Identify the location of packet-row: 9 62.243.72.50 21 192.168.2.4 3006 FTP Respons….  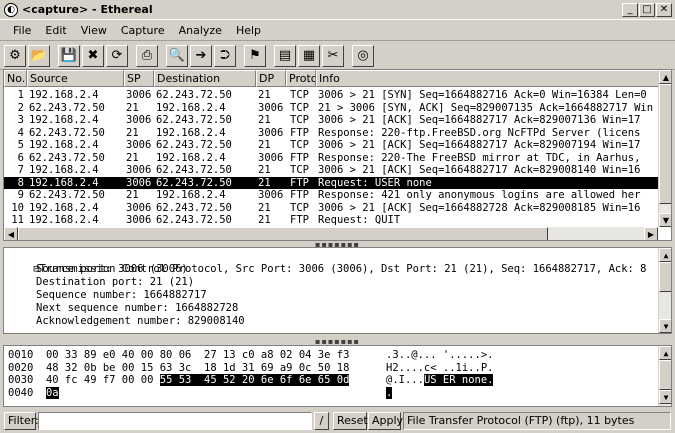
(331, 195).